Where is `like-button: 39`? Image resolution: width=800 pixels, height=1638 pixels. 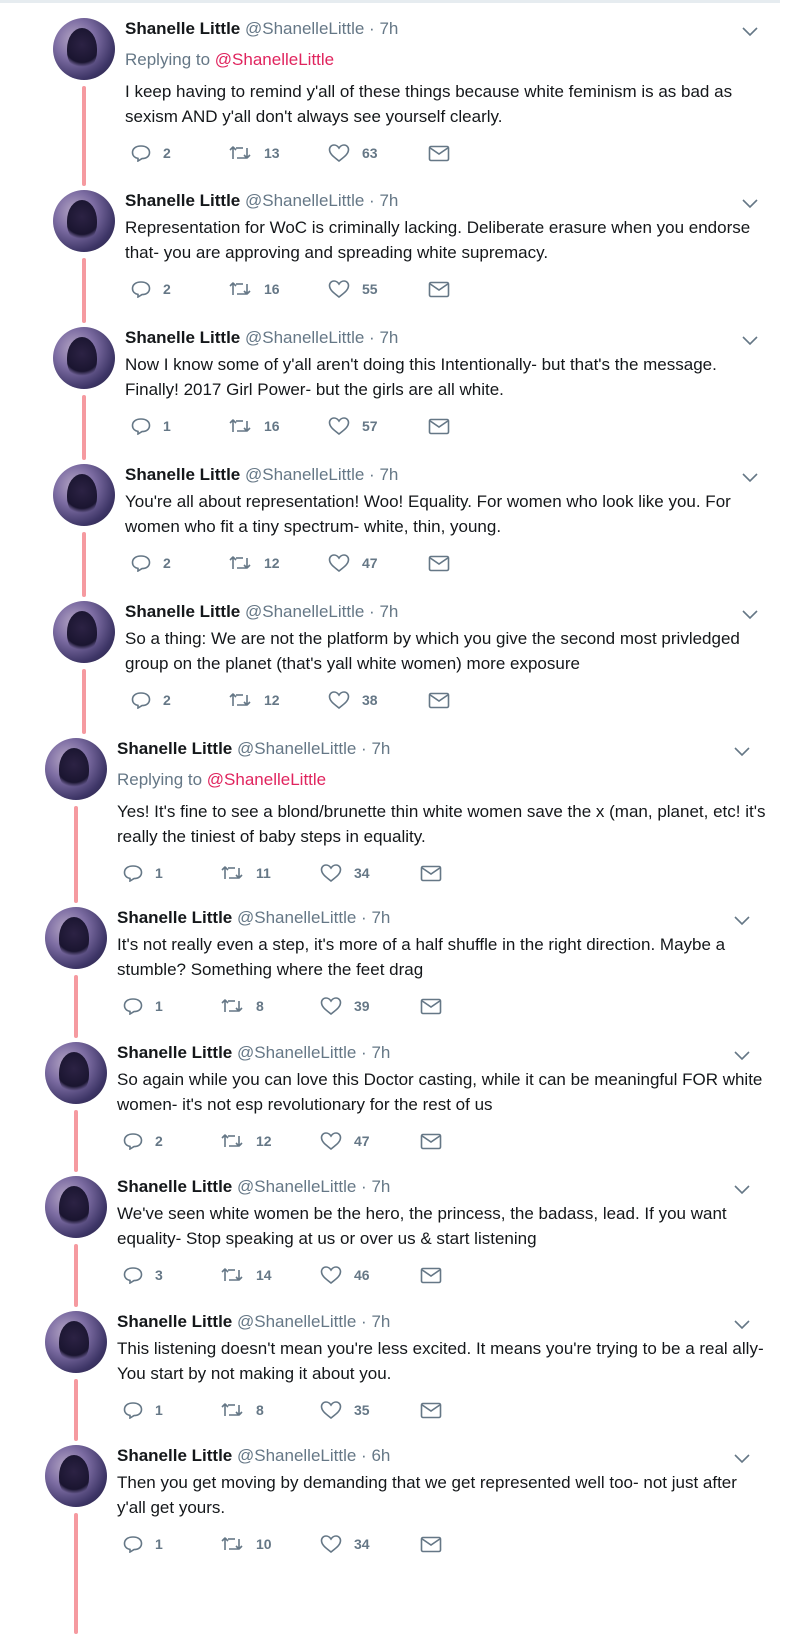 like-button: 39 is located at coordinates (345, 1006).